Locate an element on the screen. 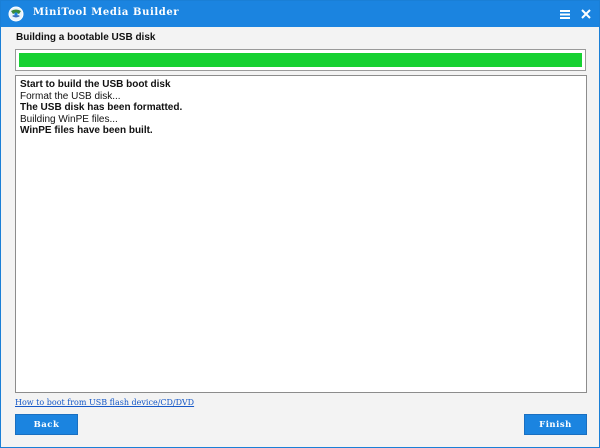 The image size is (600, 448). title-bar: MiniTool Media Builder is located at coordinates (300, 14).